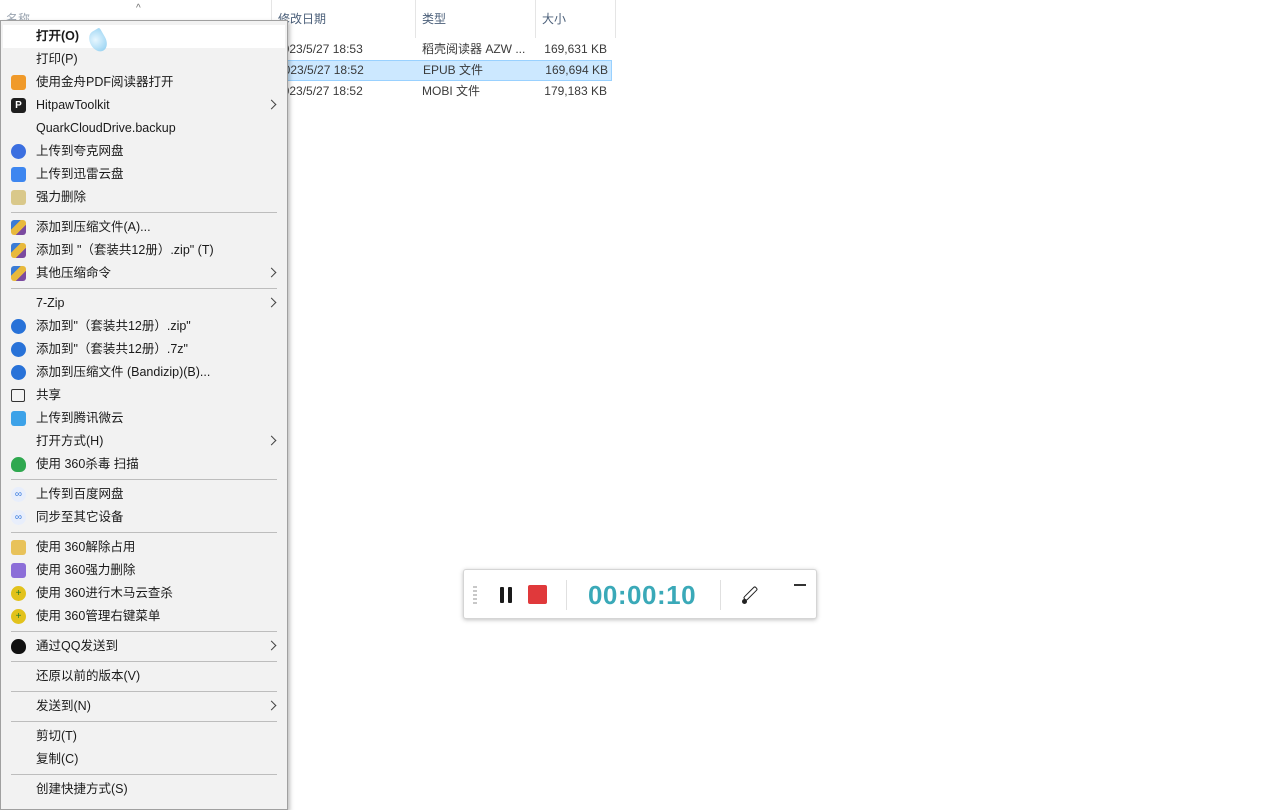 This screenshot has height=810, width=1280. Describe the element at coordinates (144, 759) in the screenshot. I see `menu-item-copy: 复制(C)` at that location.